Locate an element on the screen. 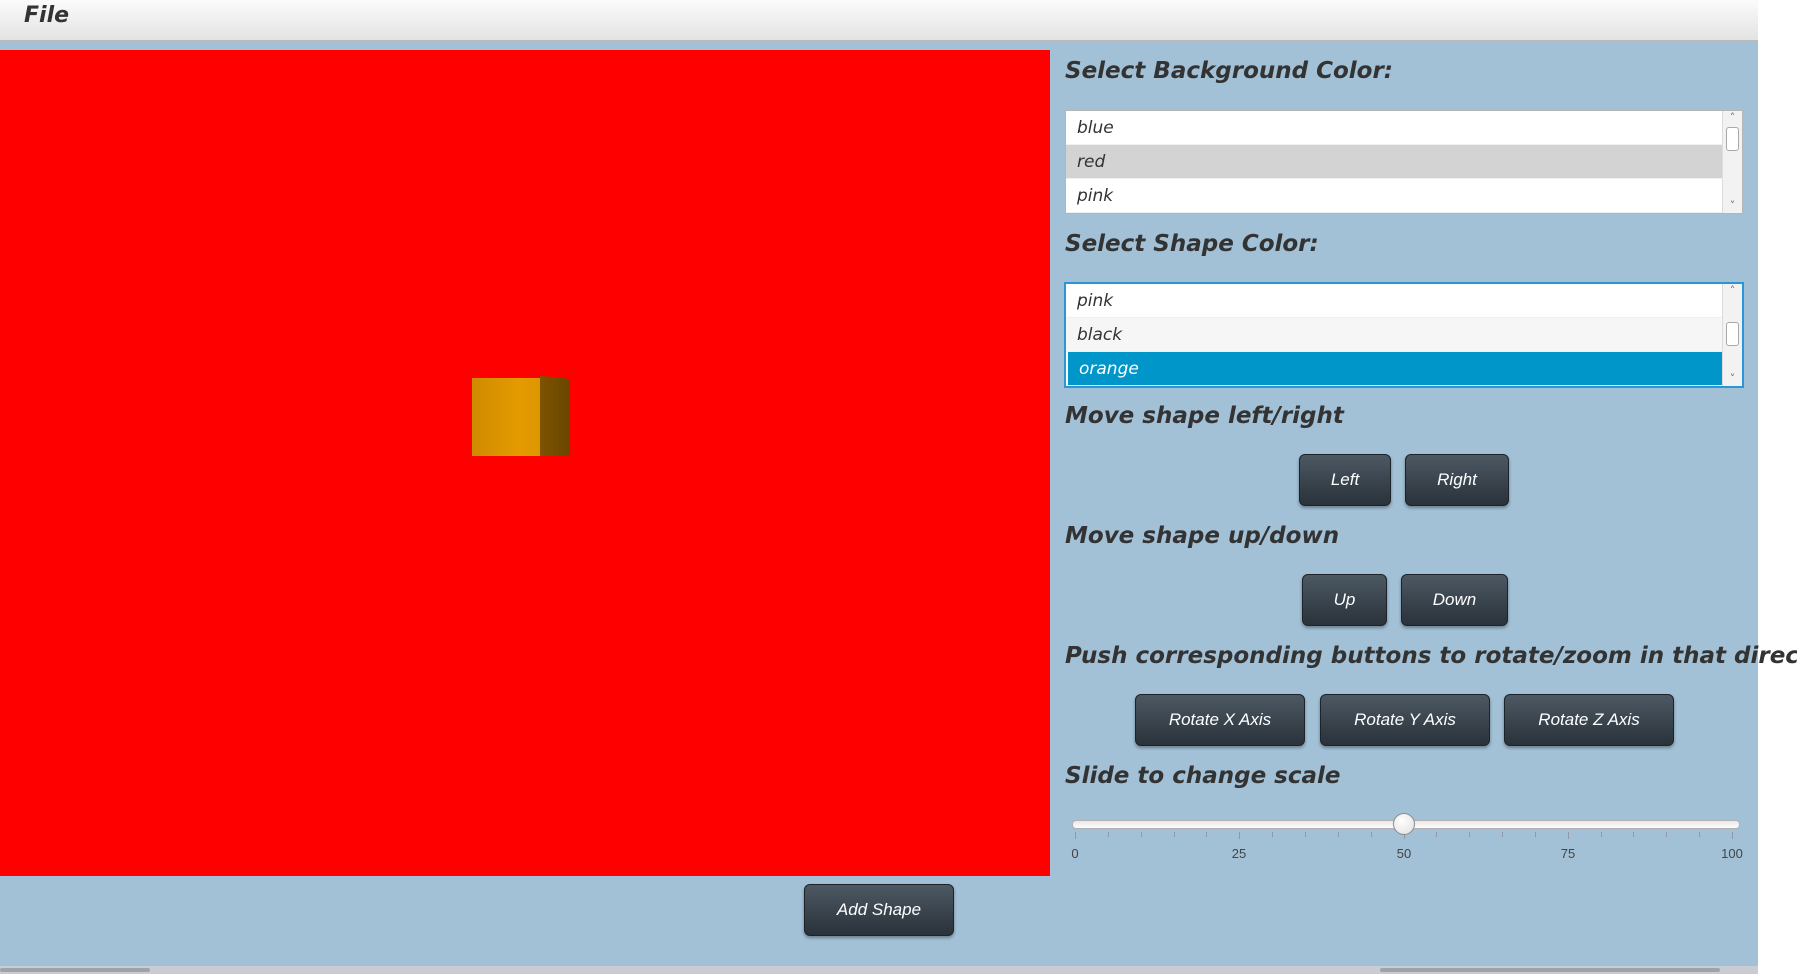 Image resolution: width=1797 pixels, height=974 pixels. tick-label: 0 is located at coordinates (1075, 853).